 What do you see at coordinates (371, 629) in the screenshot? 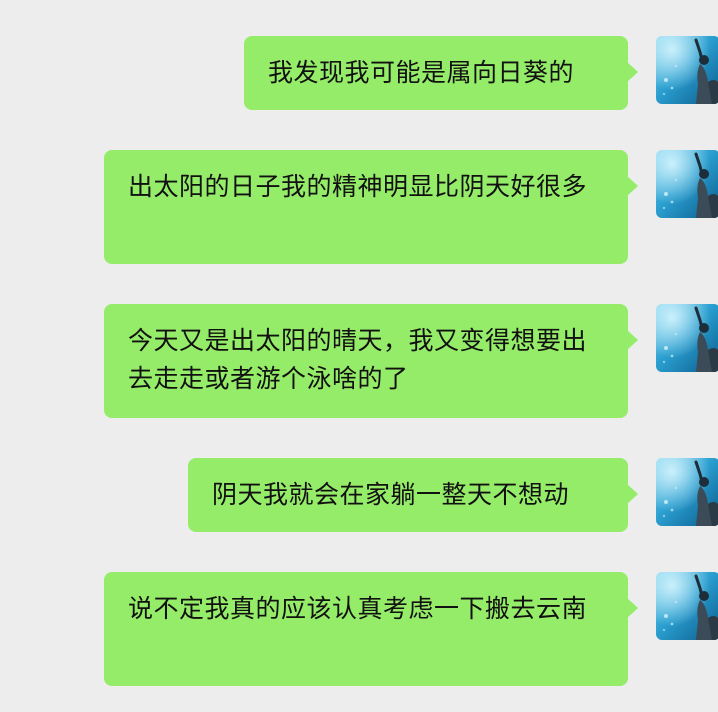
I see `message-bubble: 说不定我真的应该认真考虑一下搬去云南` at bounding box center [371, 629].